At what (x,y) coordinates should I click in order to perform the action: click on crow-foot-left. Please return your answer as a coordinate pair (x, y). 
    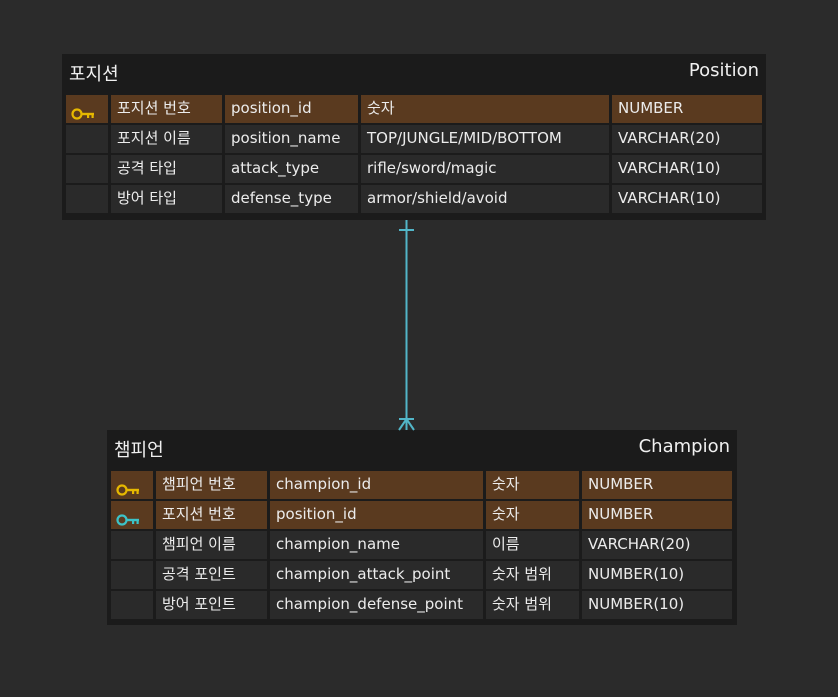
    Looking at the image, I should click on (403, 424).